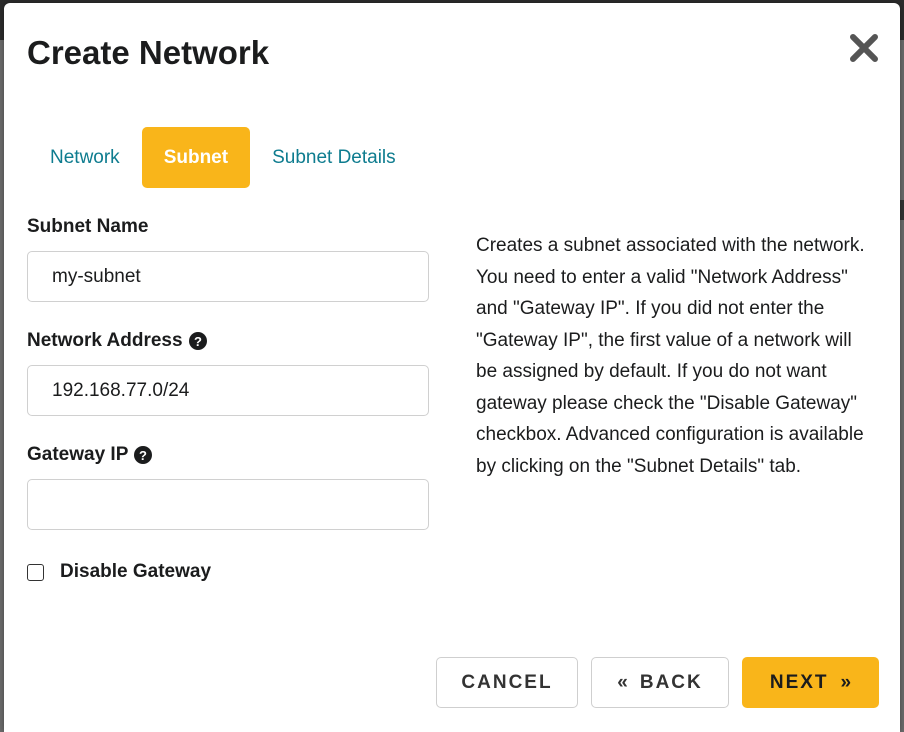  What do you see at coordinates (228, 504) in the screenshot?
I see `gateway-ip-input` at bounding box center [228, 504].